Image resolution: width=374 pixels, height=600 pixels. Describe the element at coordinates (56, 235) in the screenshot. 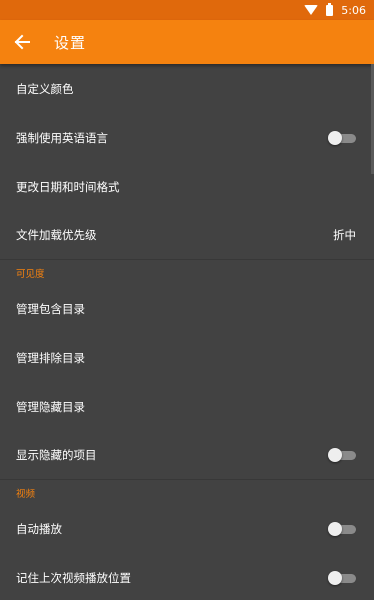

I see `file-loading-priority-label: 文件加载优先级` at that location.